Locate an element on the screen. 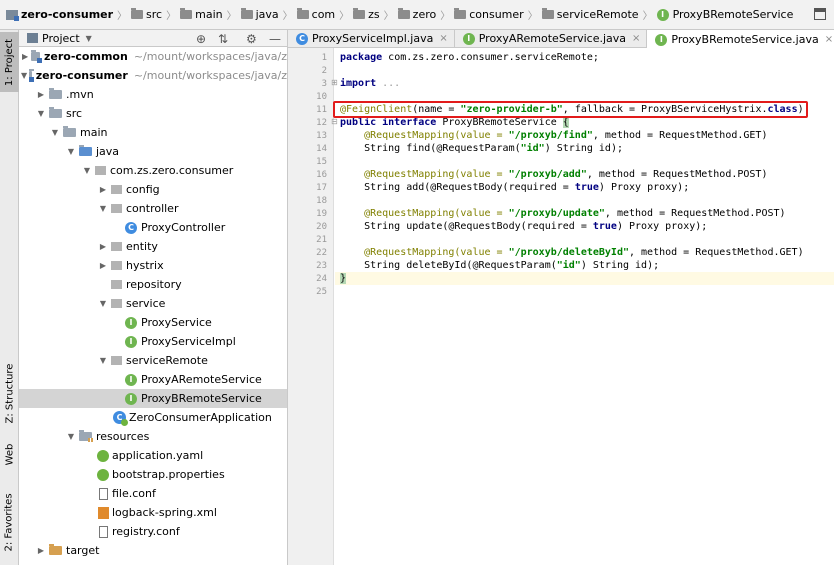 The width and height of the screenshot is (834, 565). breadcrumb-item-zero-consumer: zero-consumer is located at coordinates (59, 14).